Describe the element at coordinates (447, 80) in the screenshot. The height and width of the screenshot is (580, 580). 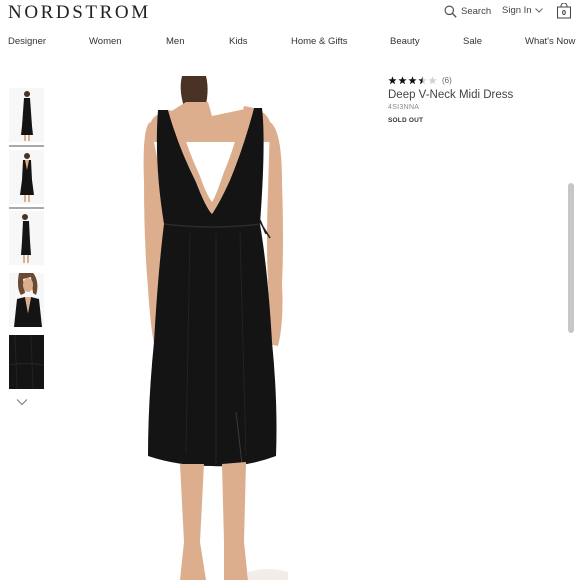
I see `review-count: (6)` at that location.